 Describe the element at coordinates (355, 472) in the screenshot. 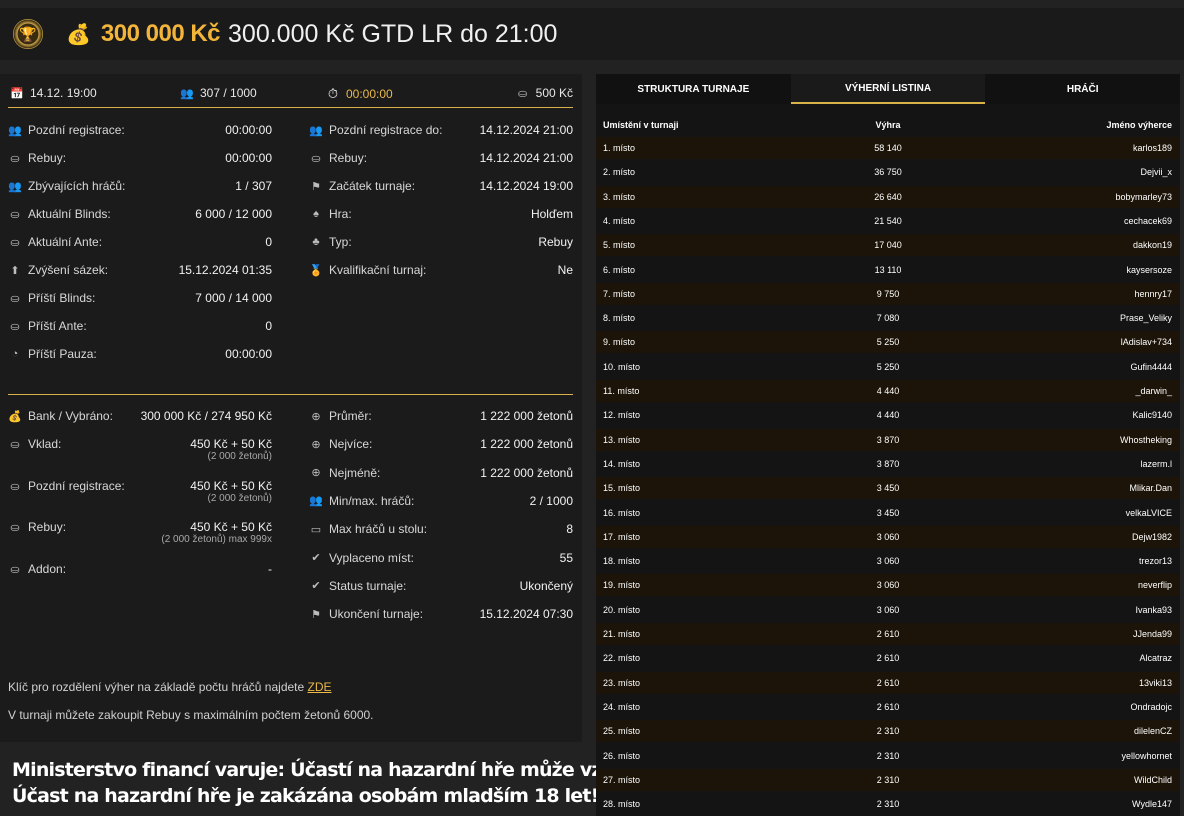

I see `stats-label-text: Nejméně:` at that location.